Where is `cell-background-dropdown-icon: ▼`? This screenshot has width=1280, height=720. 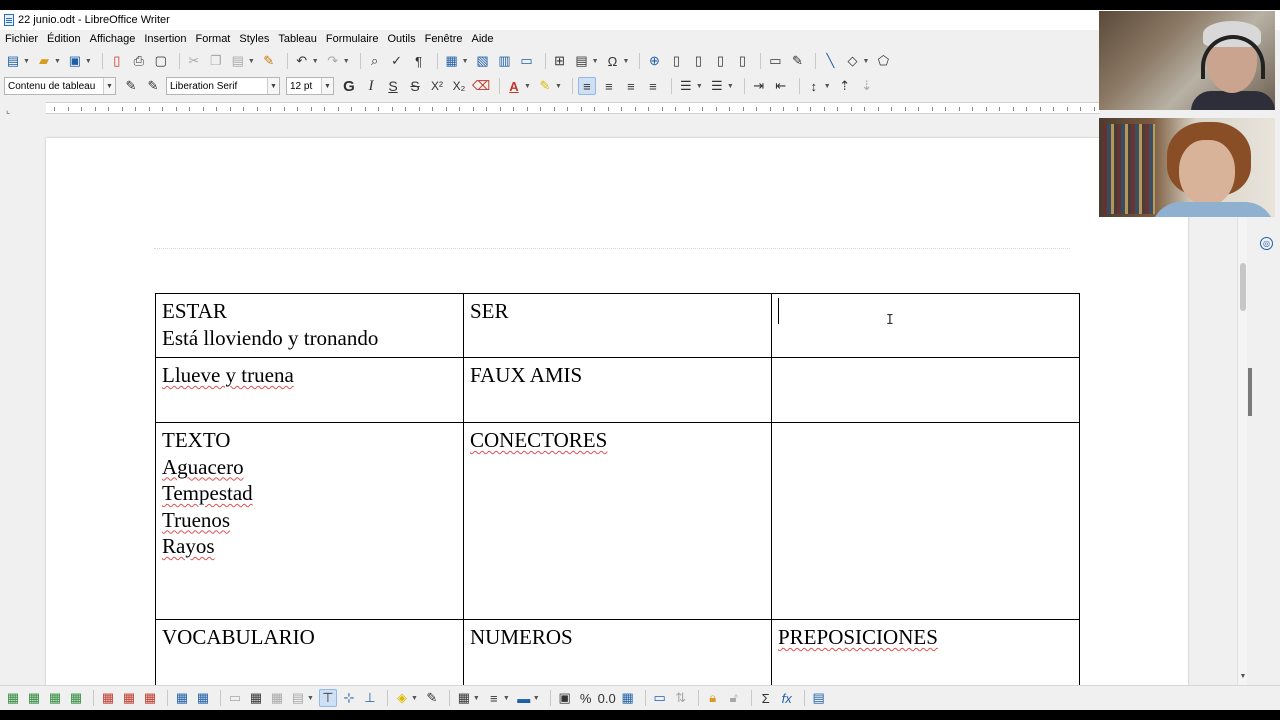
cell-background-dropdown-icon: ▼ is located at coordinates (414, 698).